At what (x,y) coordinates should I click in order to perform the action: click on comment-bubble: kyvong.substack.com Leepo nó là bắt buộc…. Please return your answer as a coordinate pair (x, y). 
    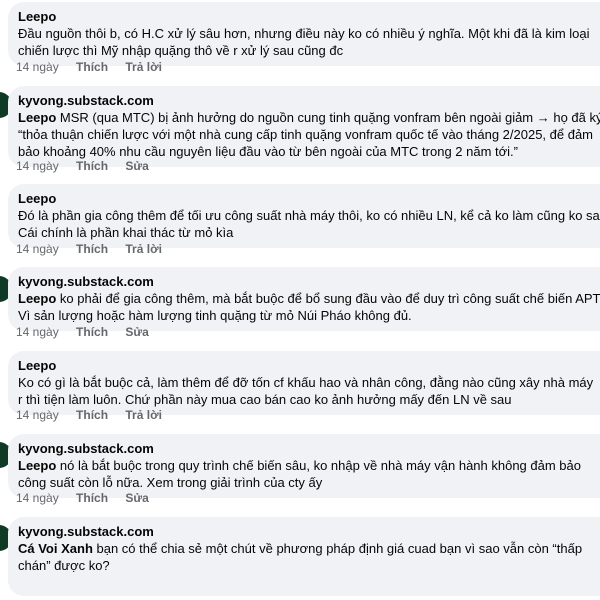
    Looking at the image, I should click on (304, 466).